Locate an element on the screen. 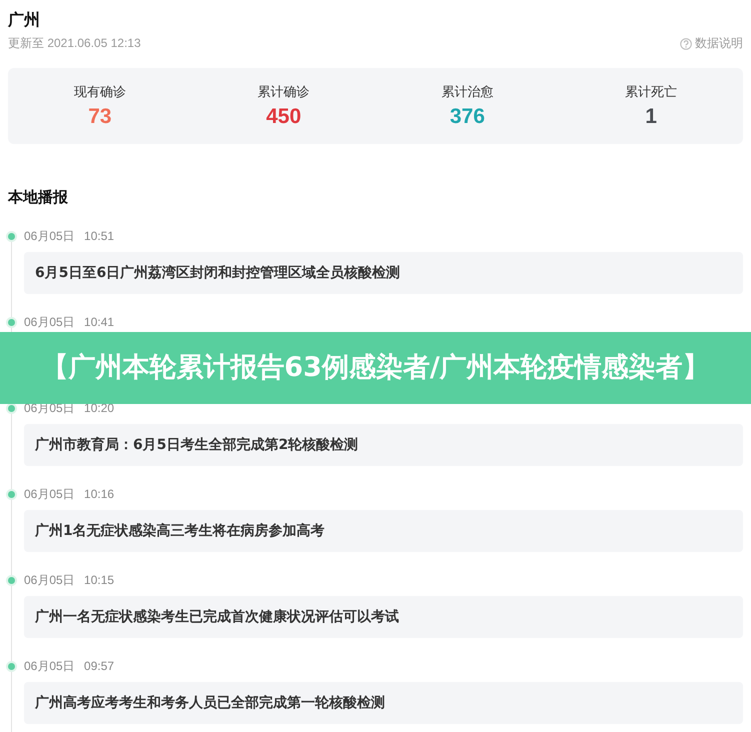 Image resolution: width=751 pixels, height=732 pixels. city-title: 广州 is located at coordinates (24, 19).